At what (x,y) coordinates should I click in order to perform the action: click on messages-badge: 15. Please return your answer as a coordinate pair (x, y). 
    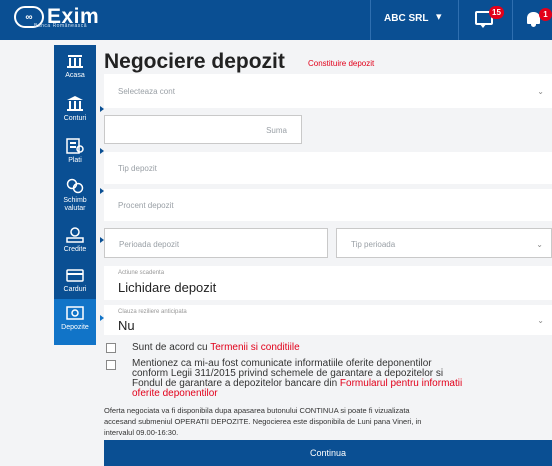
    Looking at the image, I should click on (496, 12).